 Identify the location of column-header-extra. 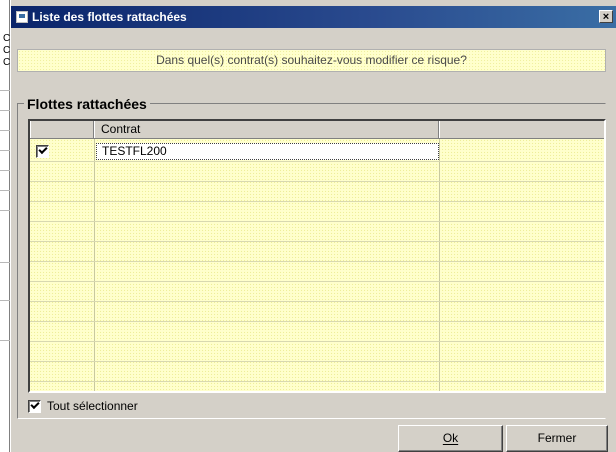
(521, 129).